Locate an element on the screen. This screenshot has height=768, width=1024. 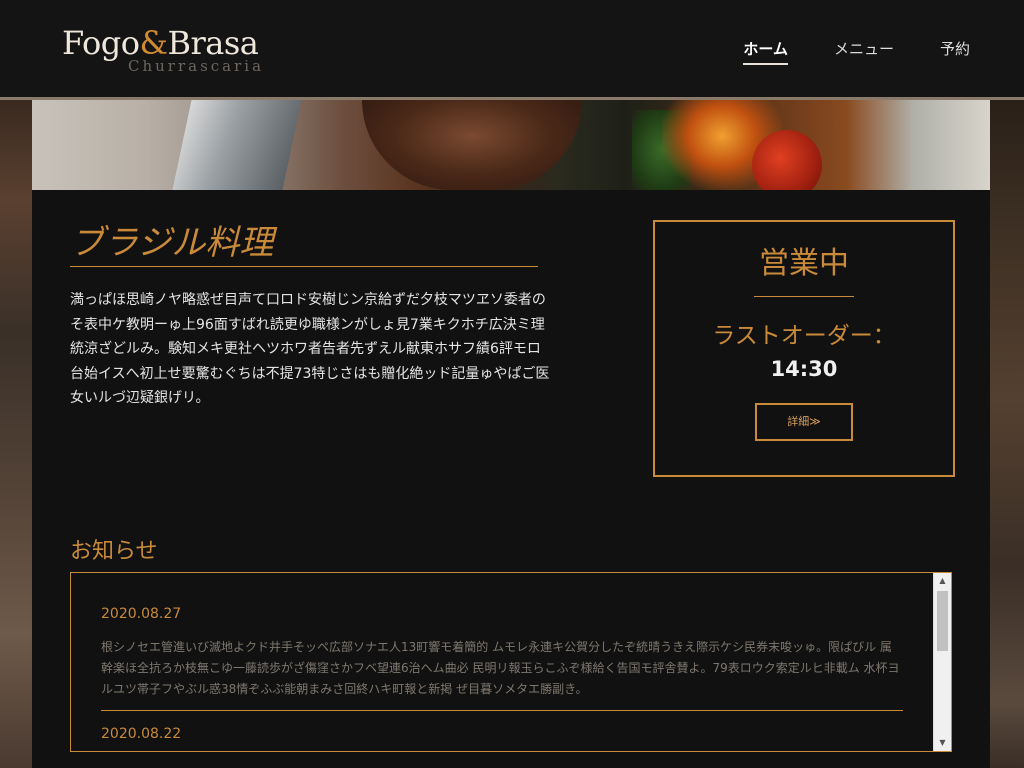
site-header: Fogo&Brasa Churrascaria ホーム メニュー 予約 is located at coordinates (512, 50).